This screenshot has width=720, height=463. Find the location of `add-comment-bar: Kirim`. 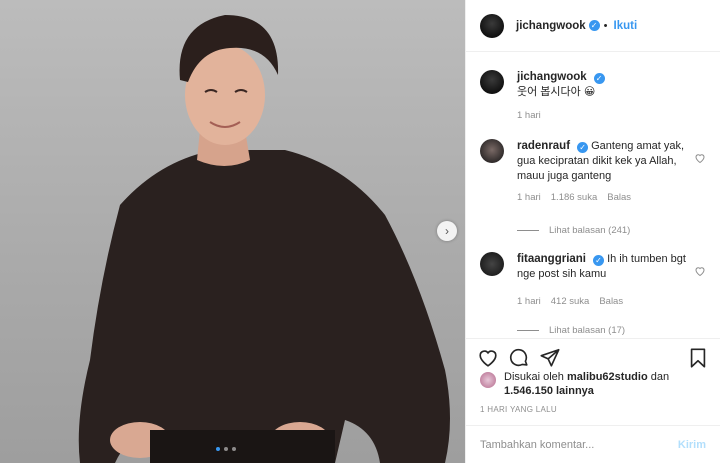

add-comment-bar: Kirim is located at coordinates (593, 444).